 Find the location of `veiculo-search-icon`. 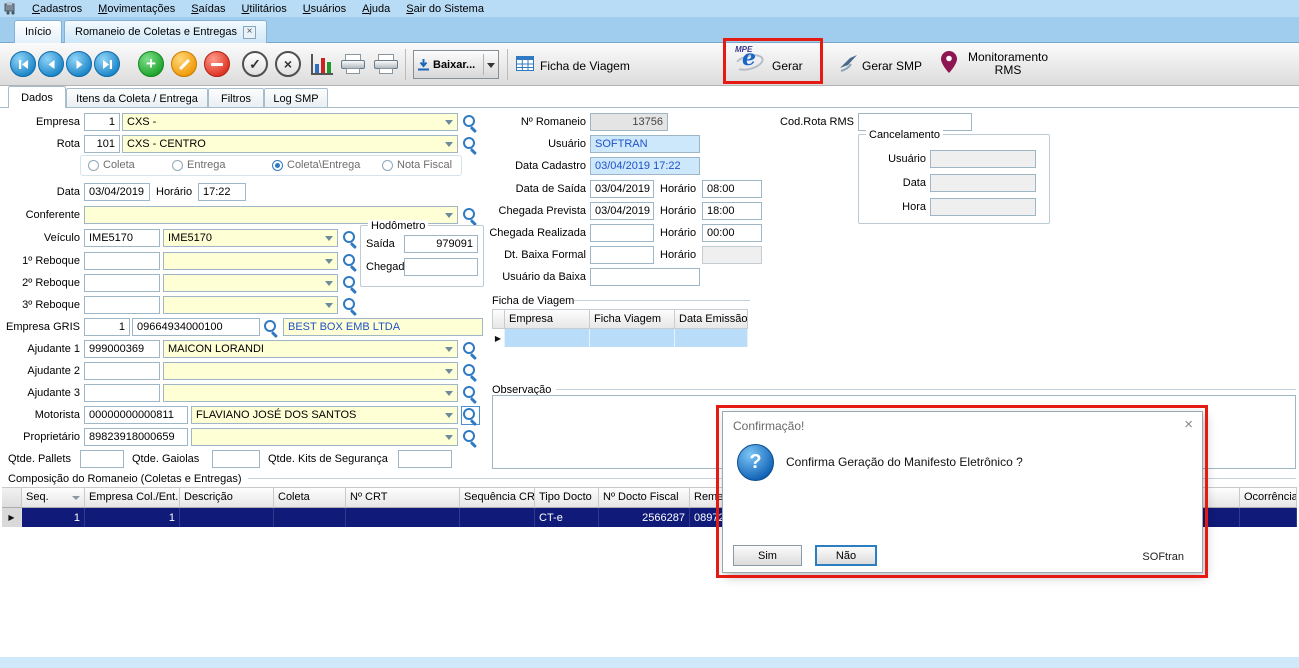

veiculo-search-icon is located at coordinates (350, 238).